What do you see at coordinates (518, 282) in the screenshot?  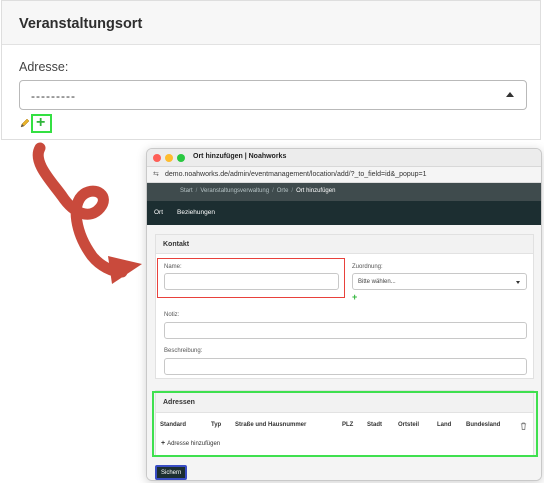 I see `chevron-down-icon` at bounding box center [518, 282].